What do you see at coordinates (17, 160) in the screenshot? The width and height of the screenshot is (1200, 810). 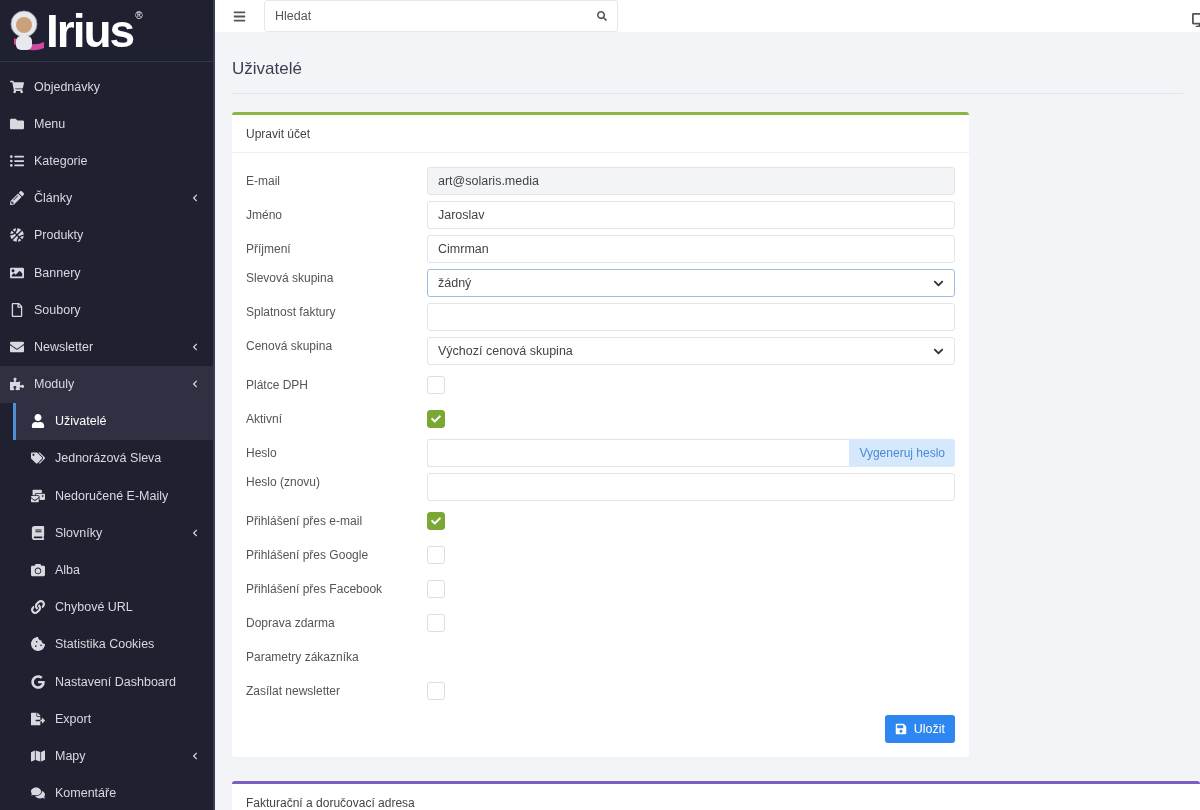 I see `list-icon` at bounding box center [17, 160].